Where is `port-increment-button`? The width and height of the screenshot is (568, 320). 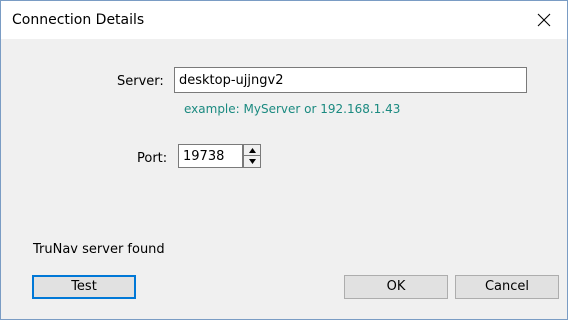
port-increment-button is located at coordinates (252, 150).